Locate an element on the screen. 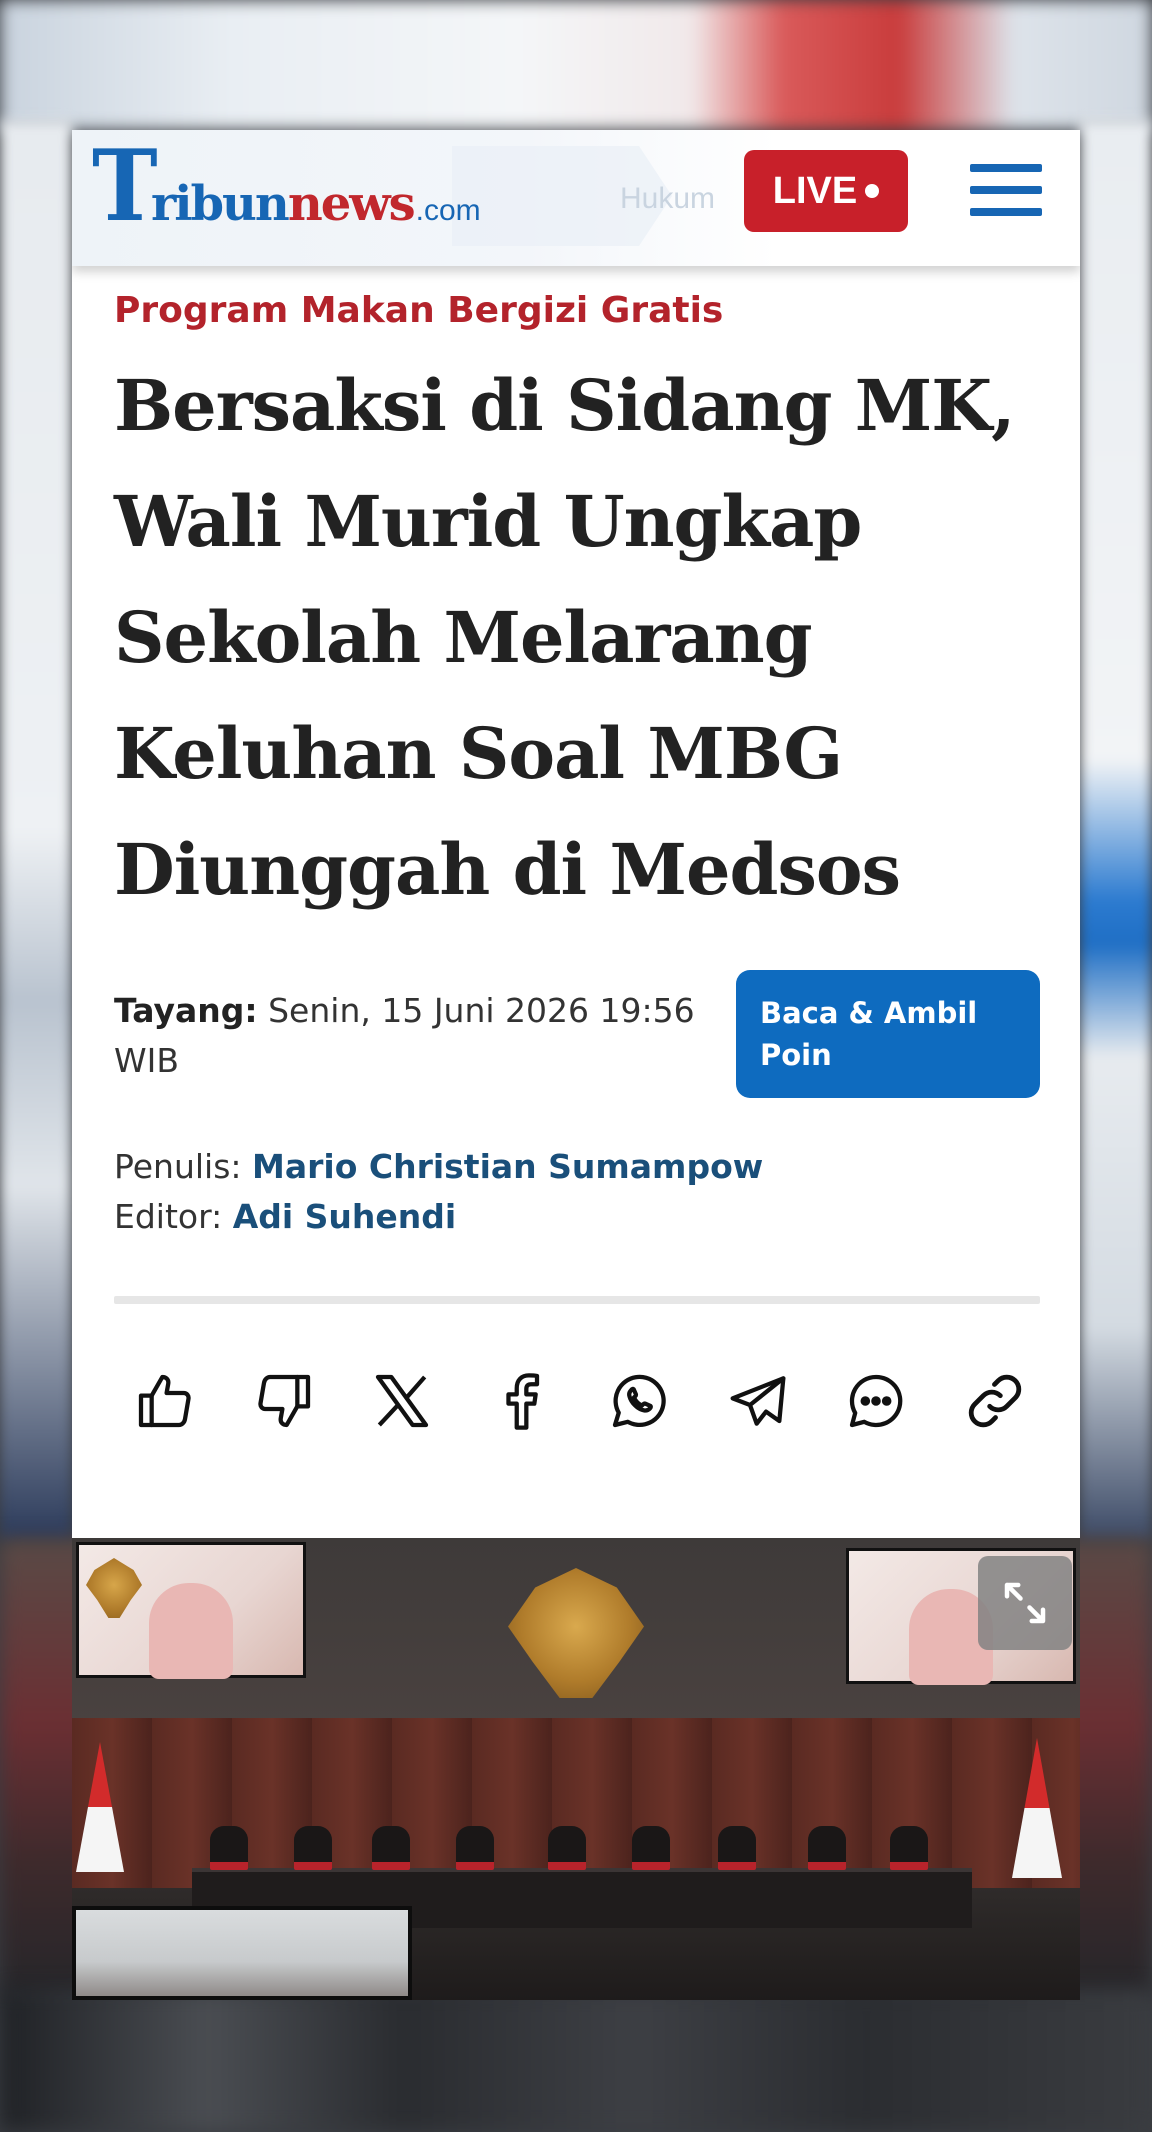 This screenshot has width=1152, height=2132. comment-icon is located at coordinates (876, 1401).